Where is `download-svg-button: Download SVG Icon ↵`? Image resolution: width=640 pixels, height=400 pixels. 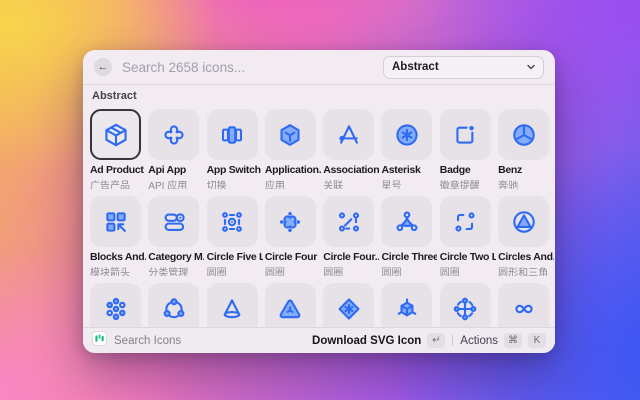
download-svg-button: Download SVG Icon ↵ is located at coordinates (379, 340).